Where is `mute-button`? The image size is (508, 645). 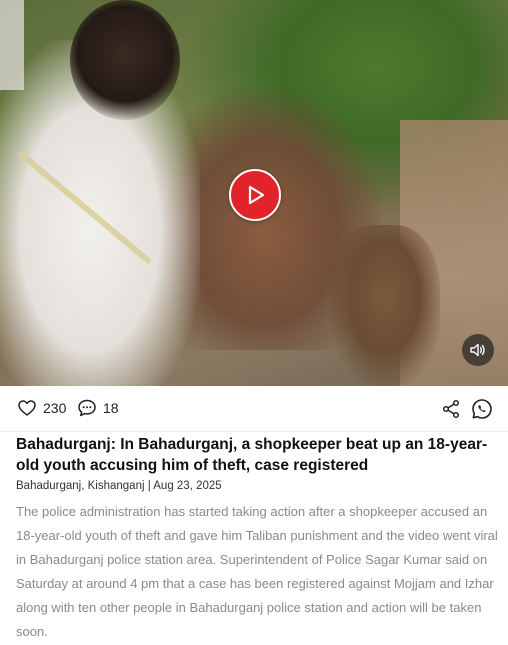 mute-button is located at coordinates (478, 350).